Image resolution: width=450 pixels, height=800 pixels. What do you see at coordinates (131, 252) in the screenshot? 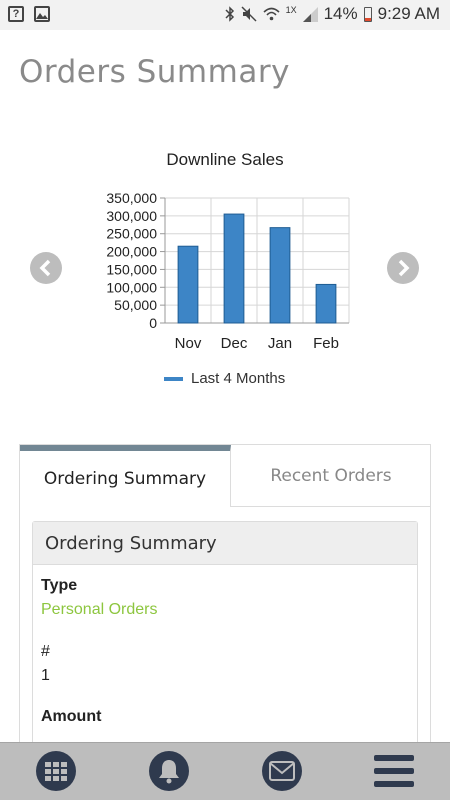
I see `y-tick-label: 200,000` at bounding box center [131, 252].